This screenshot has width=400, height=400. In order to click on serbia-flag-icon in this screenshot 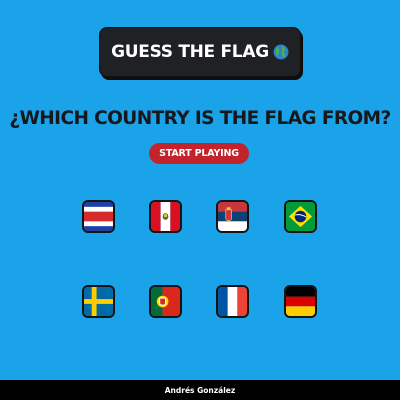, I will do `click(232, 216)`.